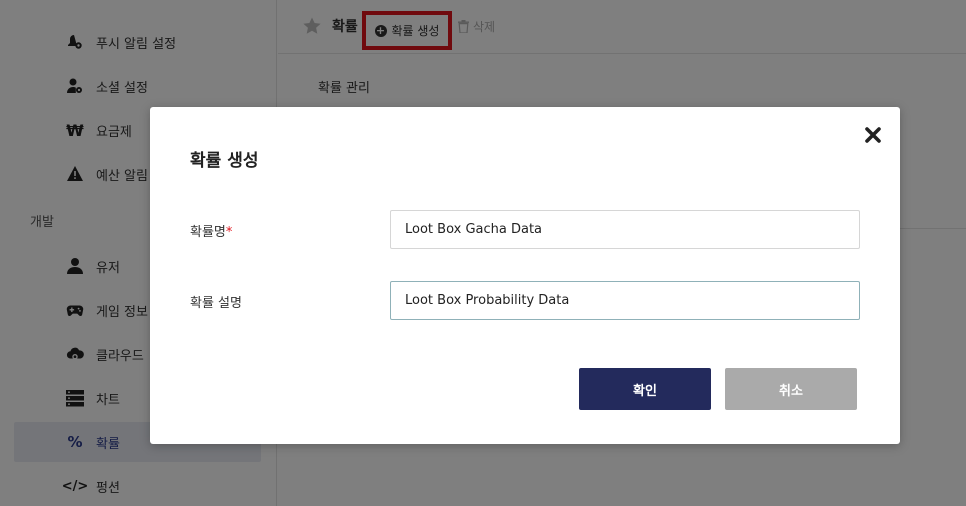 Image resolution: width=966 pixels, height=506 pixels. What do you see at coordinates (791, 389) in the screenshot?
I see `cancel-button: 취소` at bounding box center [791, 389].